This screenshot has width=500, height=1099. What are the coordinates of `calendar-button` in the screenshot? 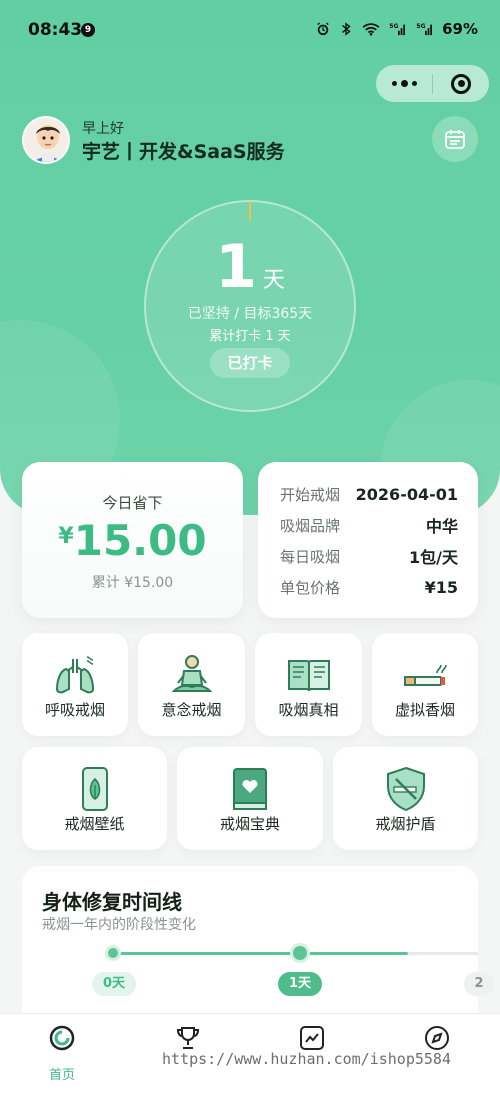 It's located at (455, 139).